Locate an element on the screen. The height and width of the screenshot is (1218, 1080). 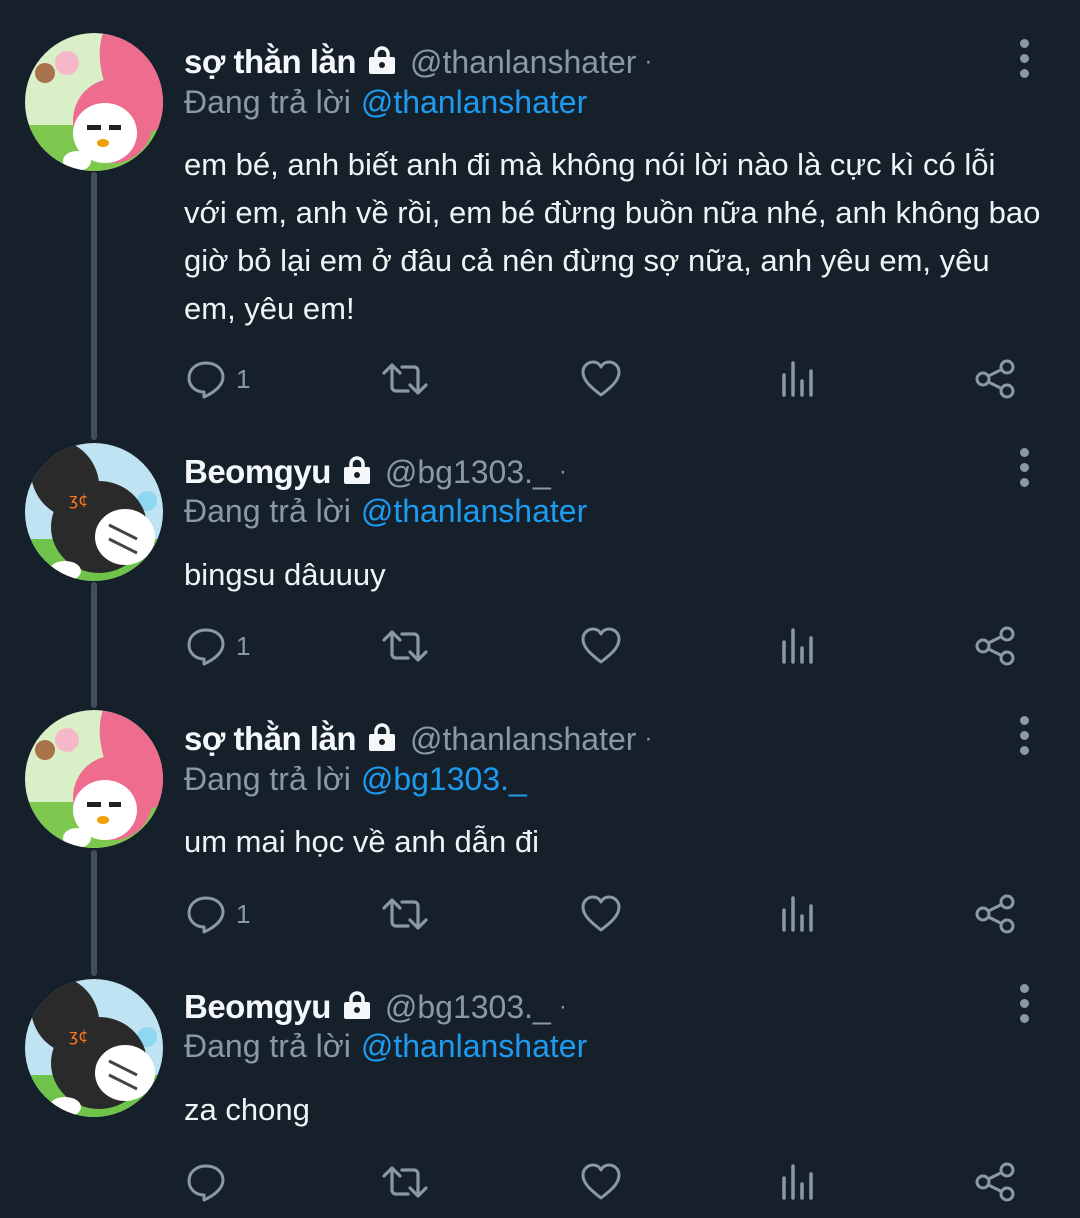
tweet-text: za chong is located at coordinates (247, 1109).